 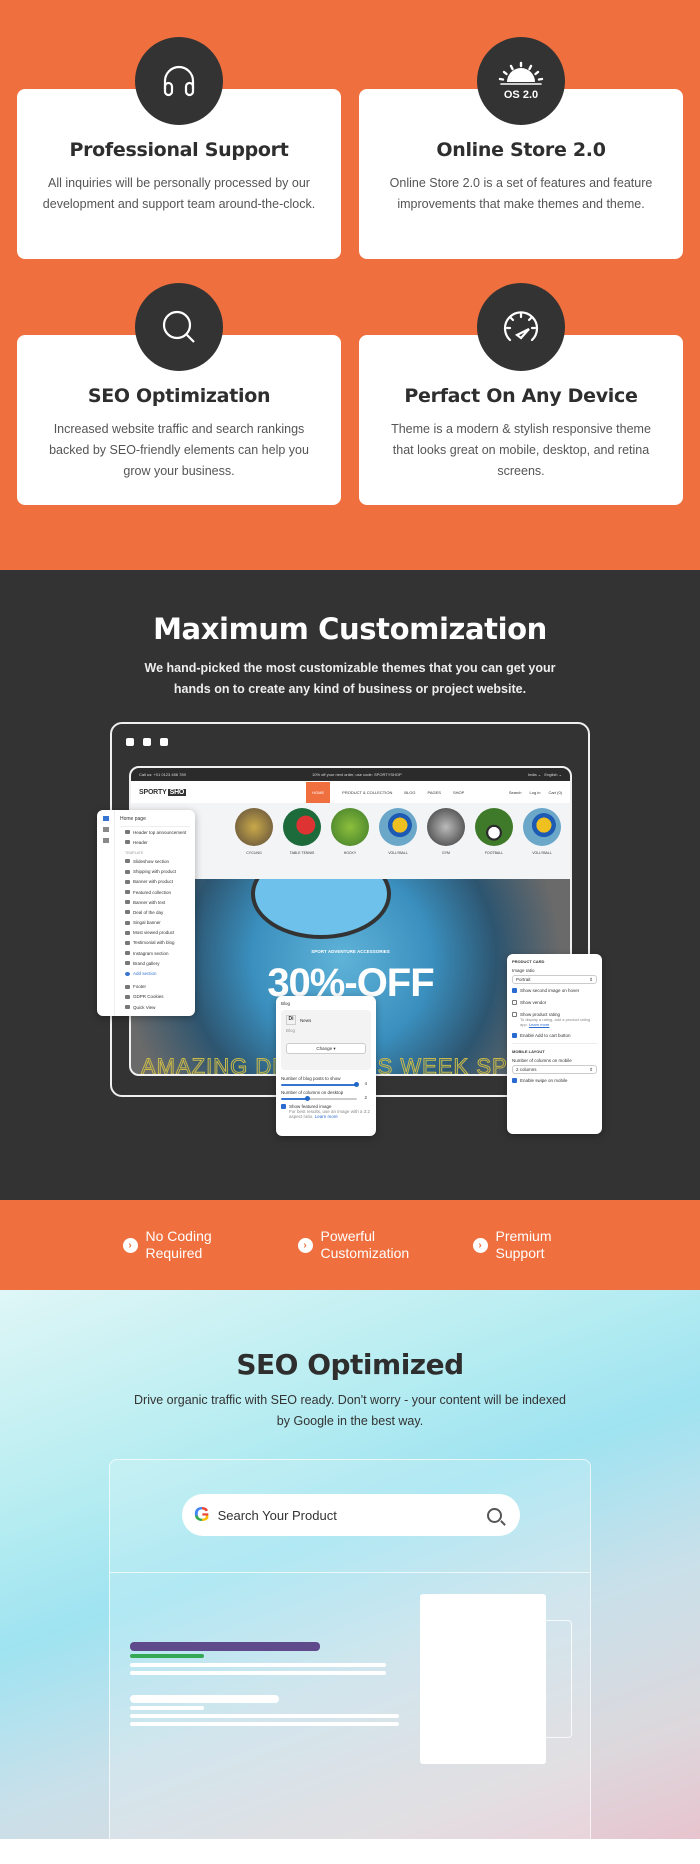 I want to click on add-section-button: Add section, so click(x=155, y=973).